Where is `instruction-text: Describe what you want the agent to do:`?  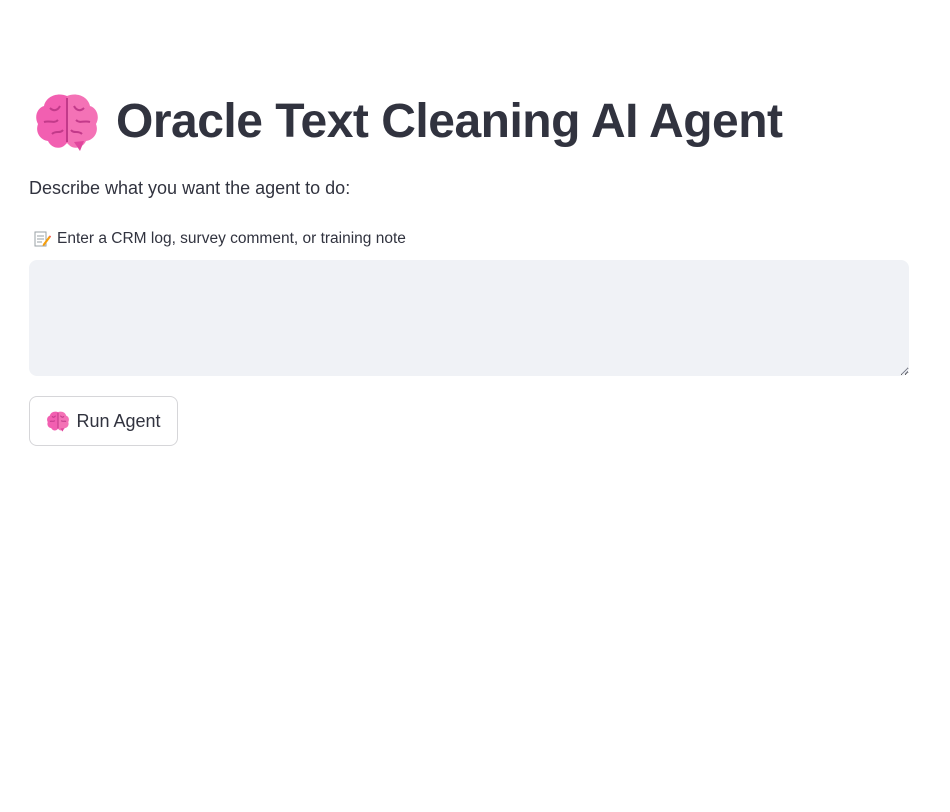
instruction-text: Describe what you want the agent to do: is located at coordinates (190, 188).